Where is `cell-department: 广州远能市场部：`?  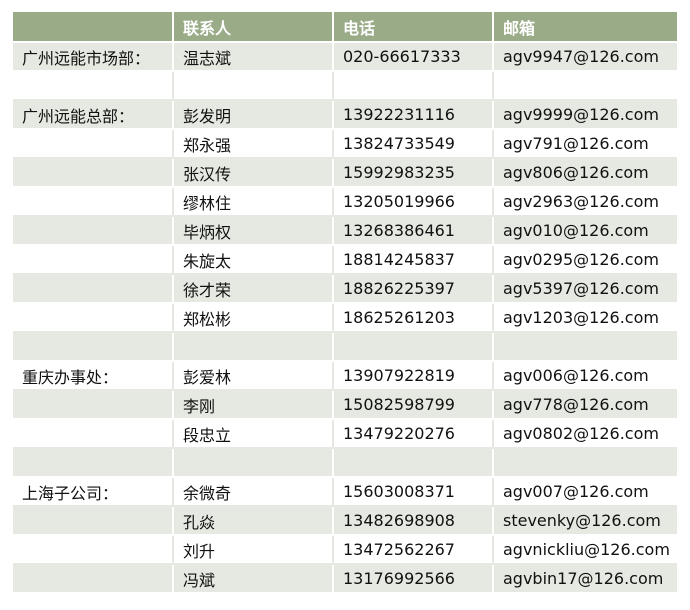
cell-department: 广州远能市场部： is located at coordinates (93, 57).